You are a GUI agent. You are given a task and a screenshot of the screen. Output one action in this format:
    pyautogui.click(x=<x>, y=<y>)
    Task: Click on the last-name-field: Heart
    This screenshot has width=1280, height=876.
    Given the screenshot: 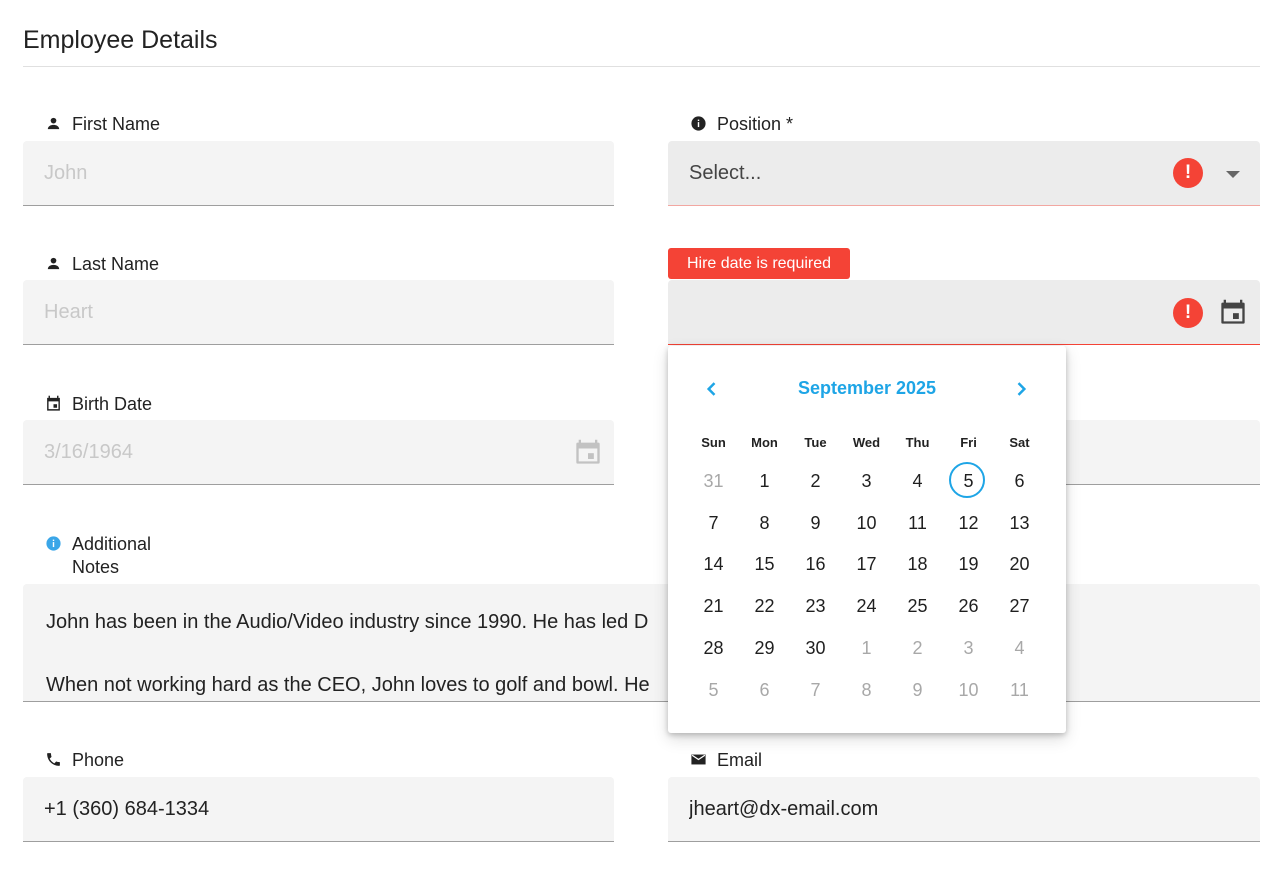 What is the action you would take?
    pyautogui.click(x=318, y=312)
    